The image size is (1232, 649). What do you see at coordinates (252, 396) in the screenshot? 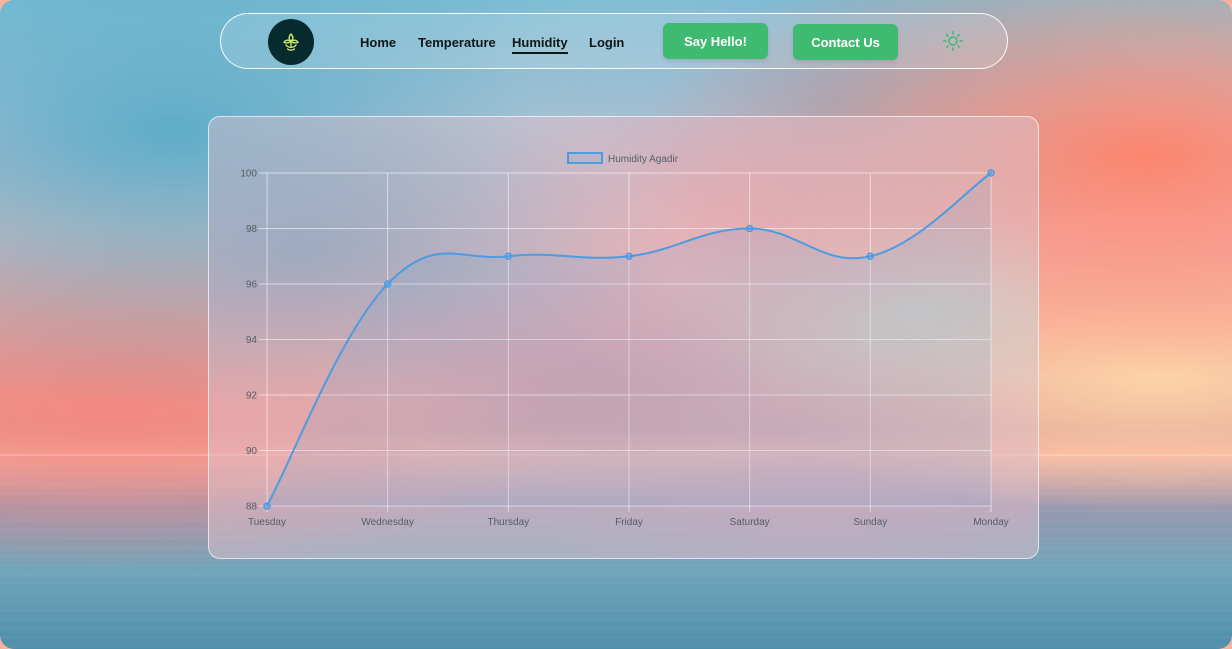
I see `y-tick-label: 92` at bounding box center [252, 396].